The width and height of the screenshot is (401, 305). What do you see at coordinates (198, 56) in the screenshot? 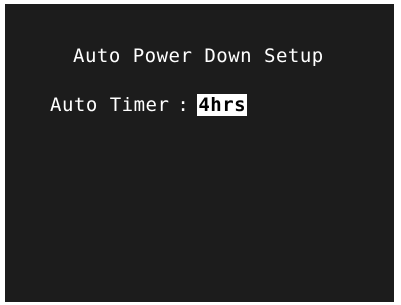
I see `menu-title: Auto Power Down Setup` at bounding box center [198, 56].